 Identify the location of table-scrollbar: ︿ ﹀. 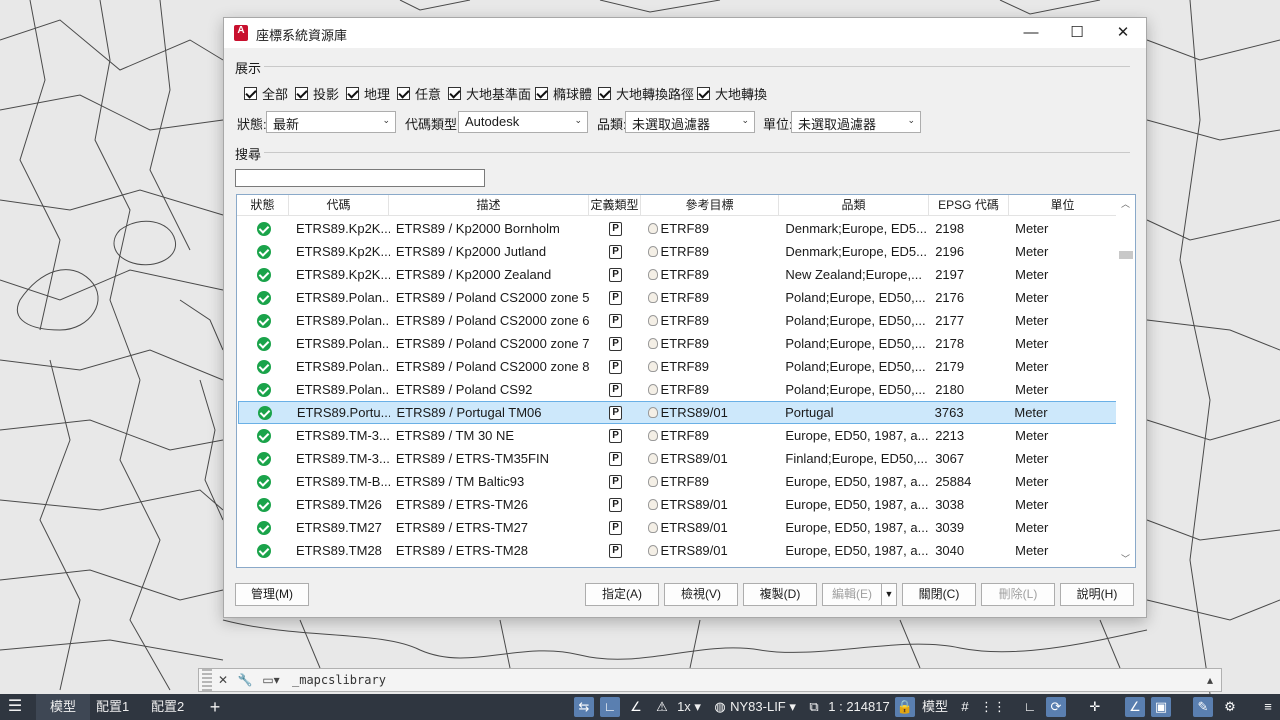
(1125, 381).